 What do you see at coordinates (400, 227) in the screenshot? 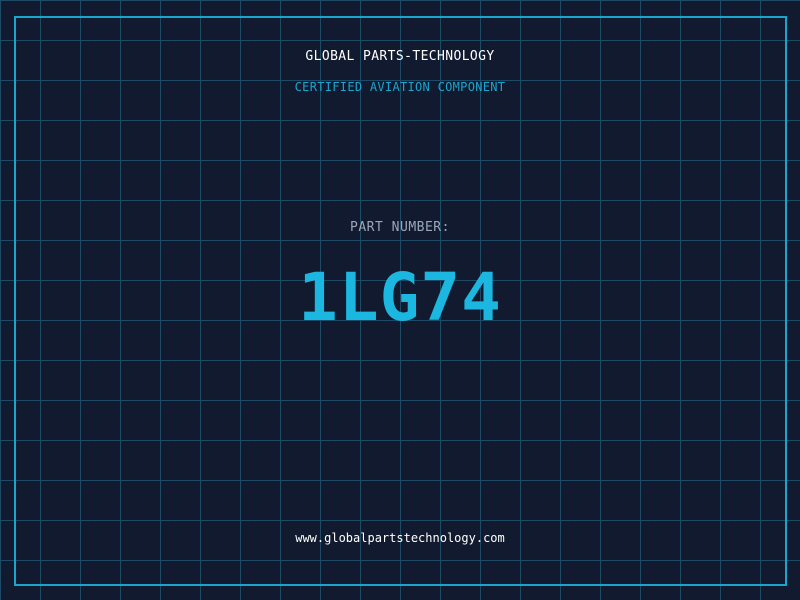
I see `part-number-label: PART NUMBER:` at bounding box center [400, 227].